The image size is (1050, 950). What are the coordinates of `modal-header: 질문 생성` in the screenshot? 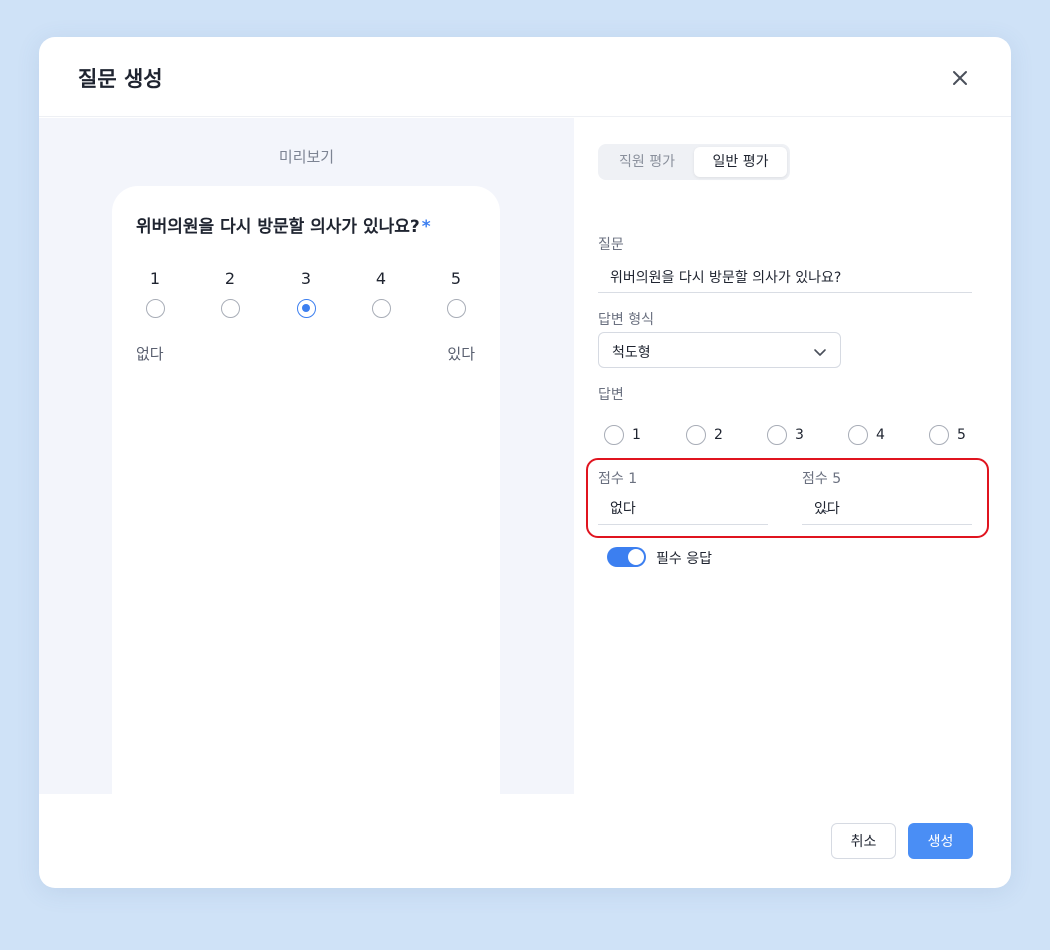 It's located at (525, 77).